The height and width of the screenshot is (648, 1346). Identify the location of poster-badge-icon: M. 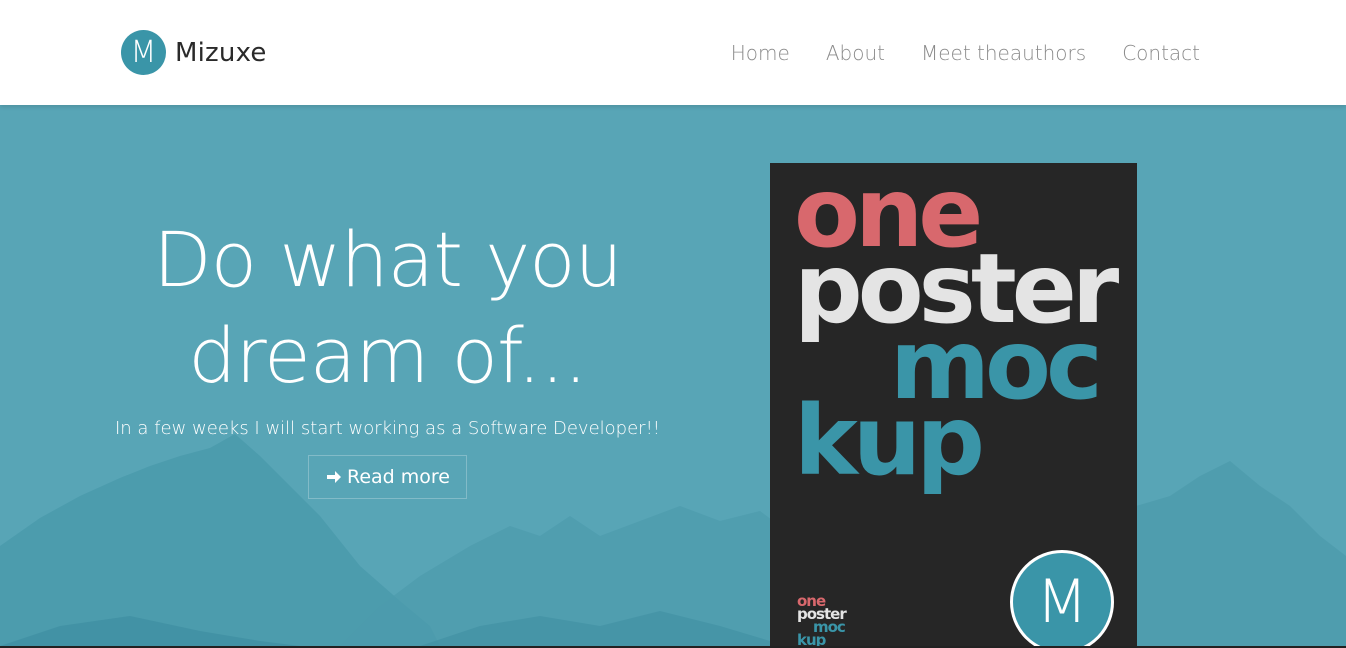
(1062, 598).